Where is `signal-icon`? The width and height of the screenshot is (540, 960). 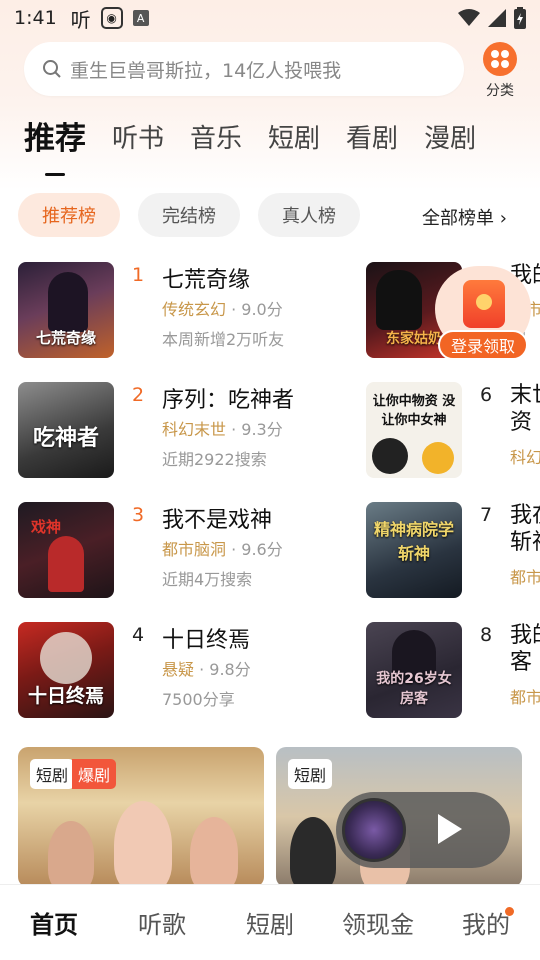
signal-icon is located at coordinates (497, 18).